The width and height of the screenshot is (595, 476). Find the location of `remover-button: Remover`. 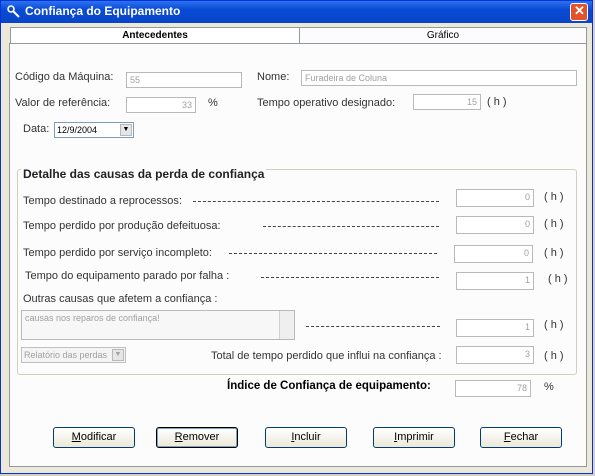

remover-button: Remover is located at coordinates (197, 437).